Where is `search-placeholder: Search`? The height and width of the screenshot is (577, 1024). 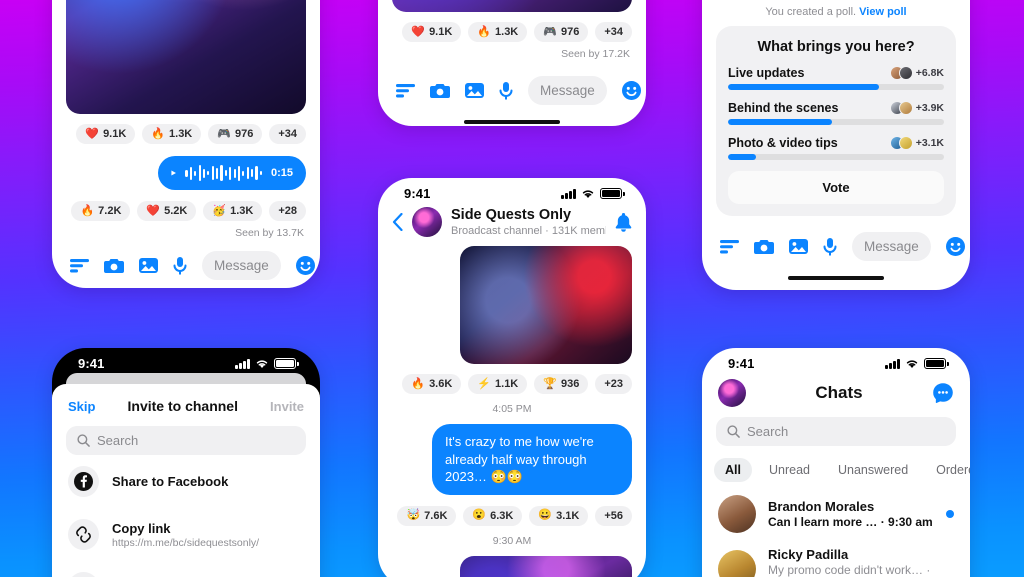
search-placeholder: Search is located at coordinates (118, 440).